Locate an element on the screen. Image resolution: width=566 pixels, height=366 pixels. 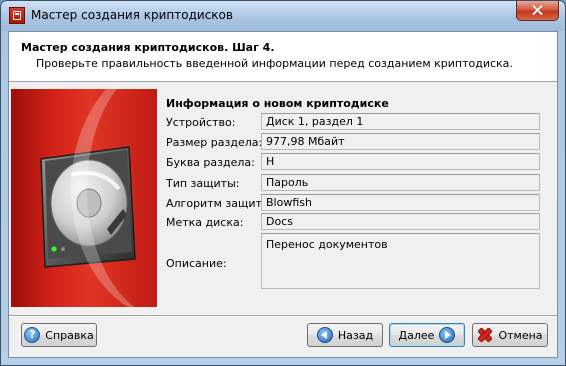
wizard-step-title: Мастер создания криптодисков. Шаг 4. is located at coordinates (148, 47).